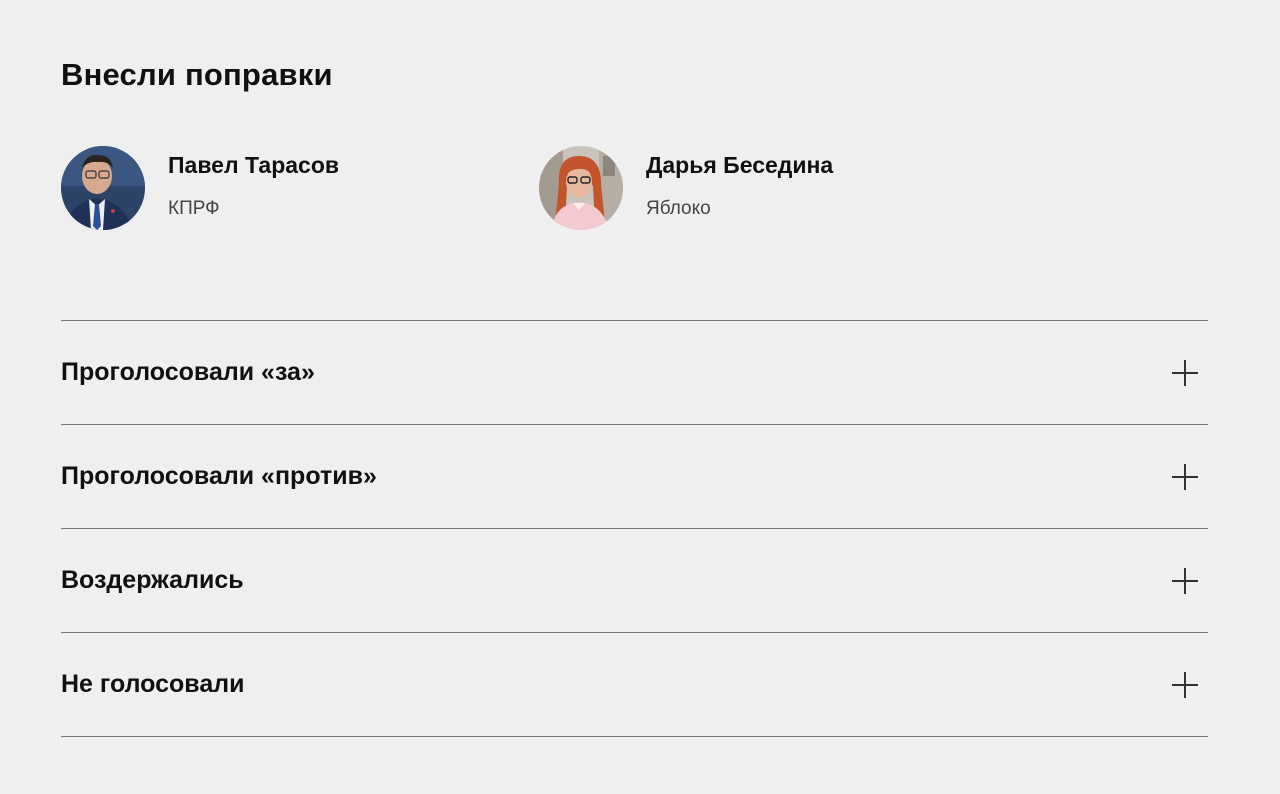 The height and width of the screenshot is (794, 1280). What do you see at coordinates (634, 477) in the screenshot?
I see `accordion-item-voted-against: Проголосовали «против»` at bounding box center [634, 477].